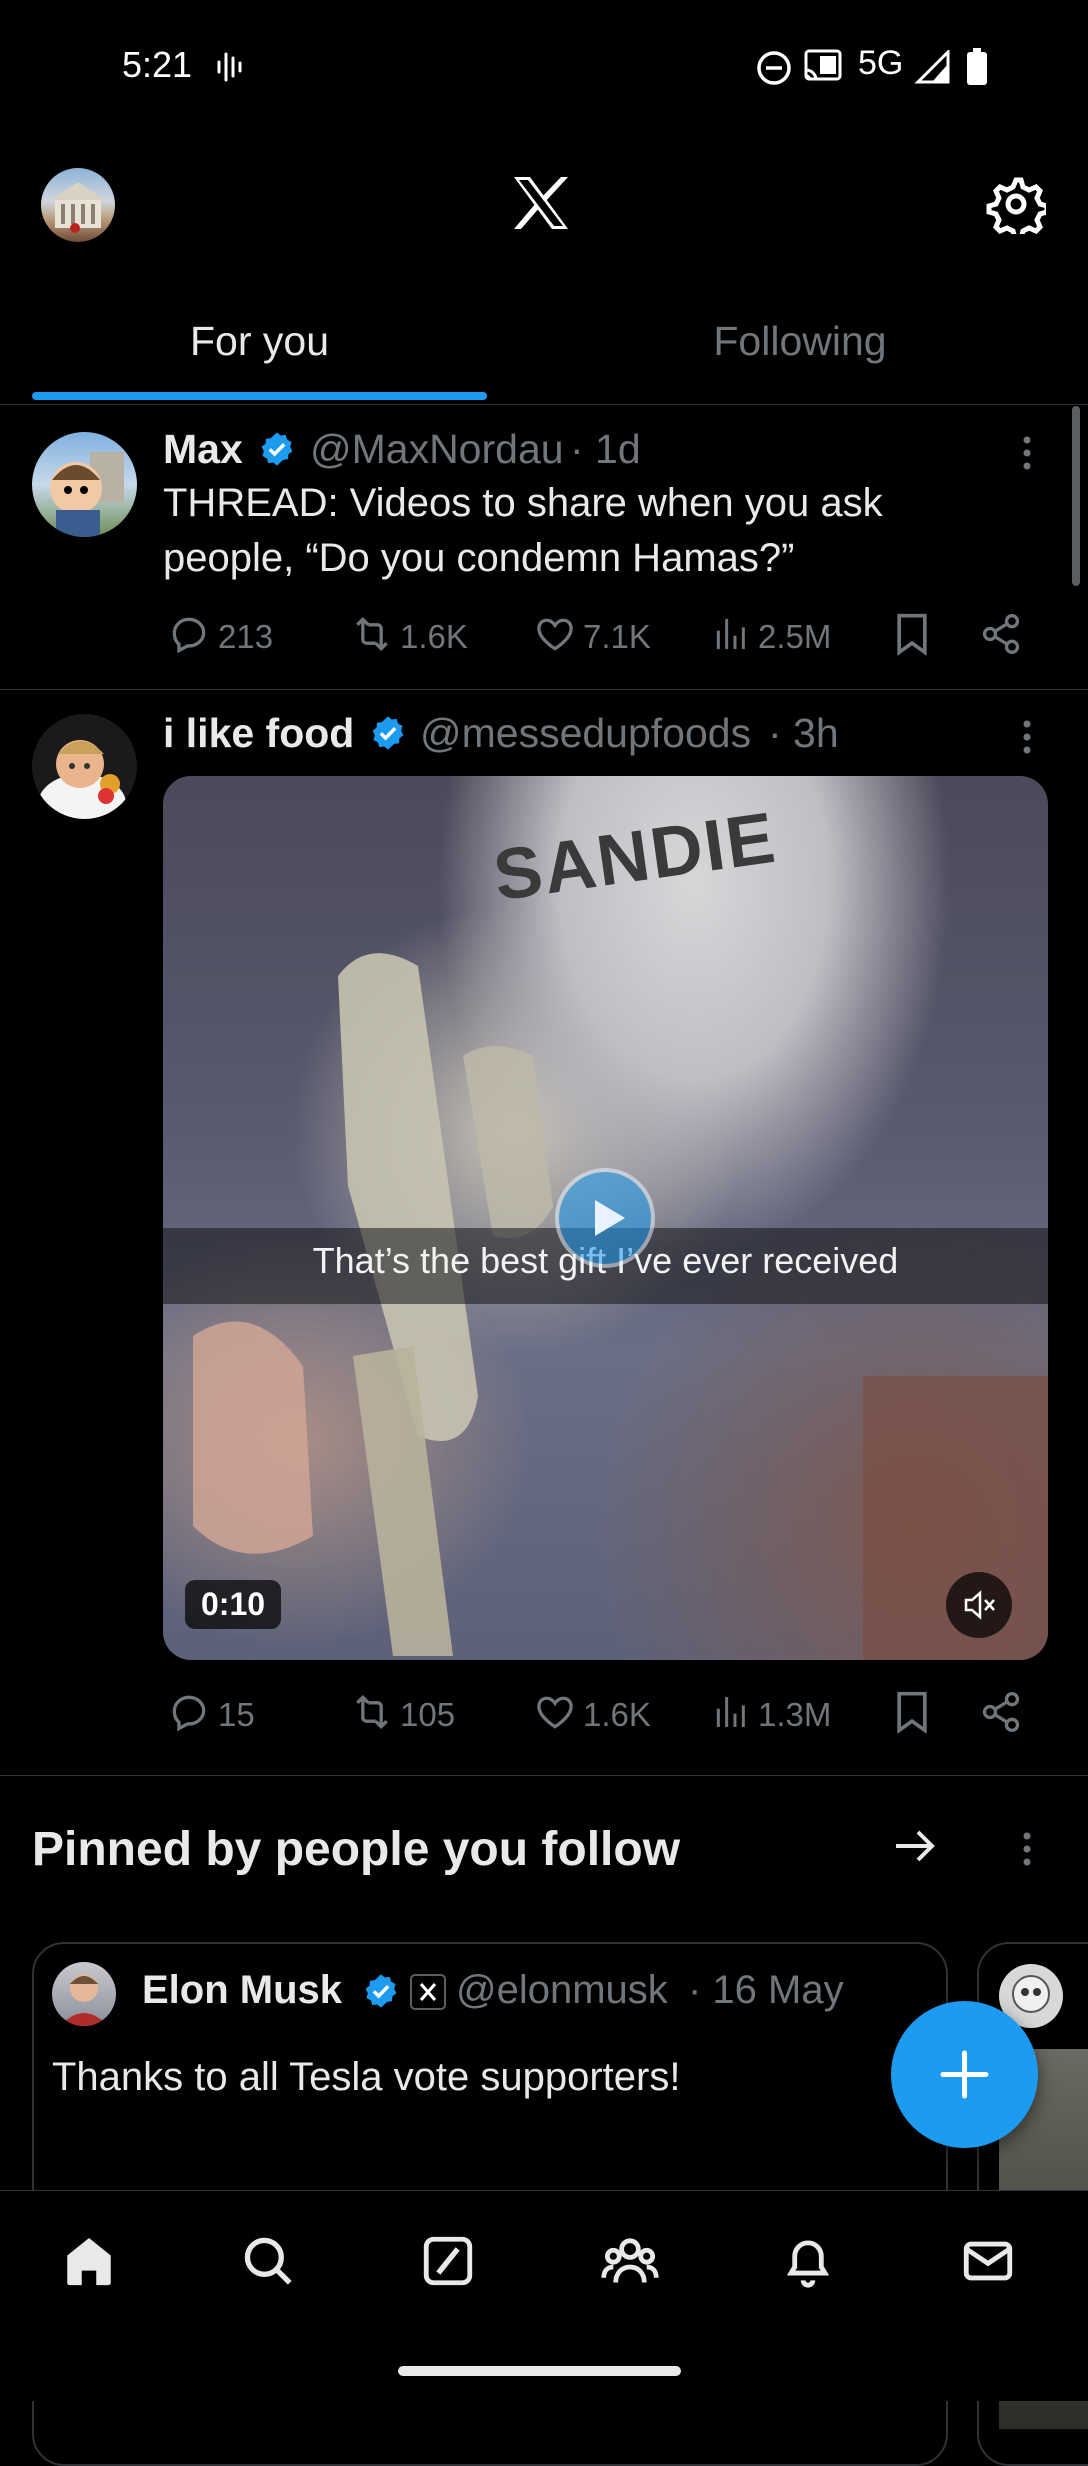 This screenshot has width=1088, height=2466. Describe the element at coordinates (233, 1604) in the screenshot. I see `video-duration: 0:10` at that location.